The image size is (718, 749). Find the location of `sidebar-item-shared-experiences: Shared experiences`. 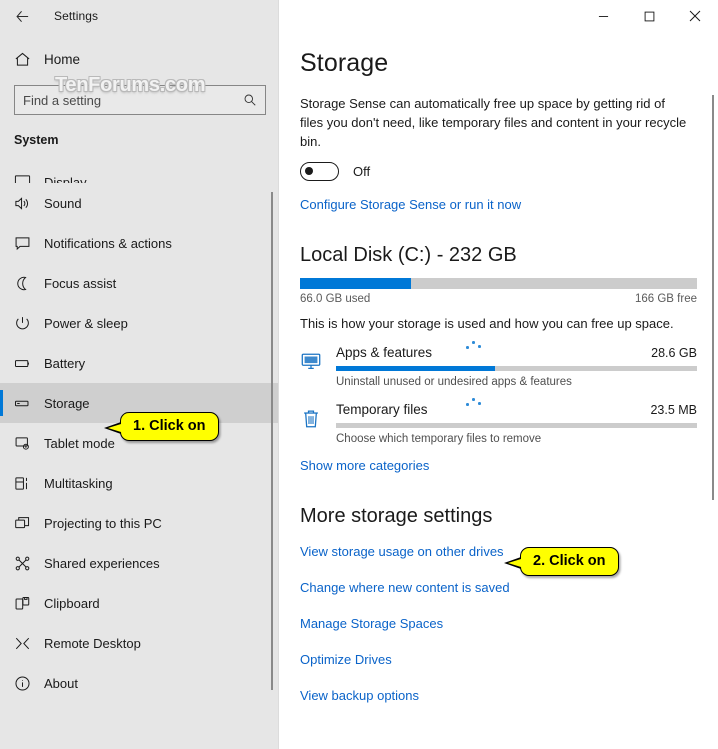

sidebar-item-shared-experiences: Shared experiences is located at coordinates (139, 563).